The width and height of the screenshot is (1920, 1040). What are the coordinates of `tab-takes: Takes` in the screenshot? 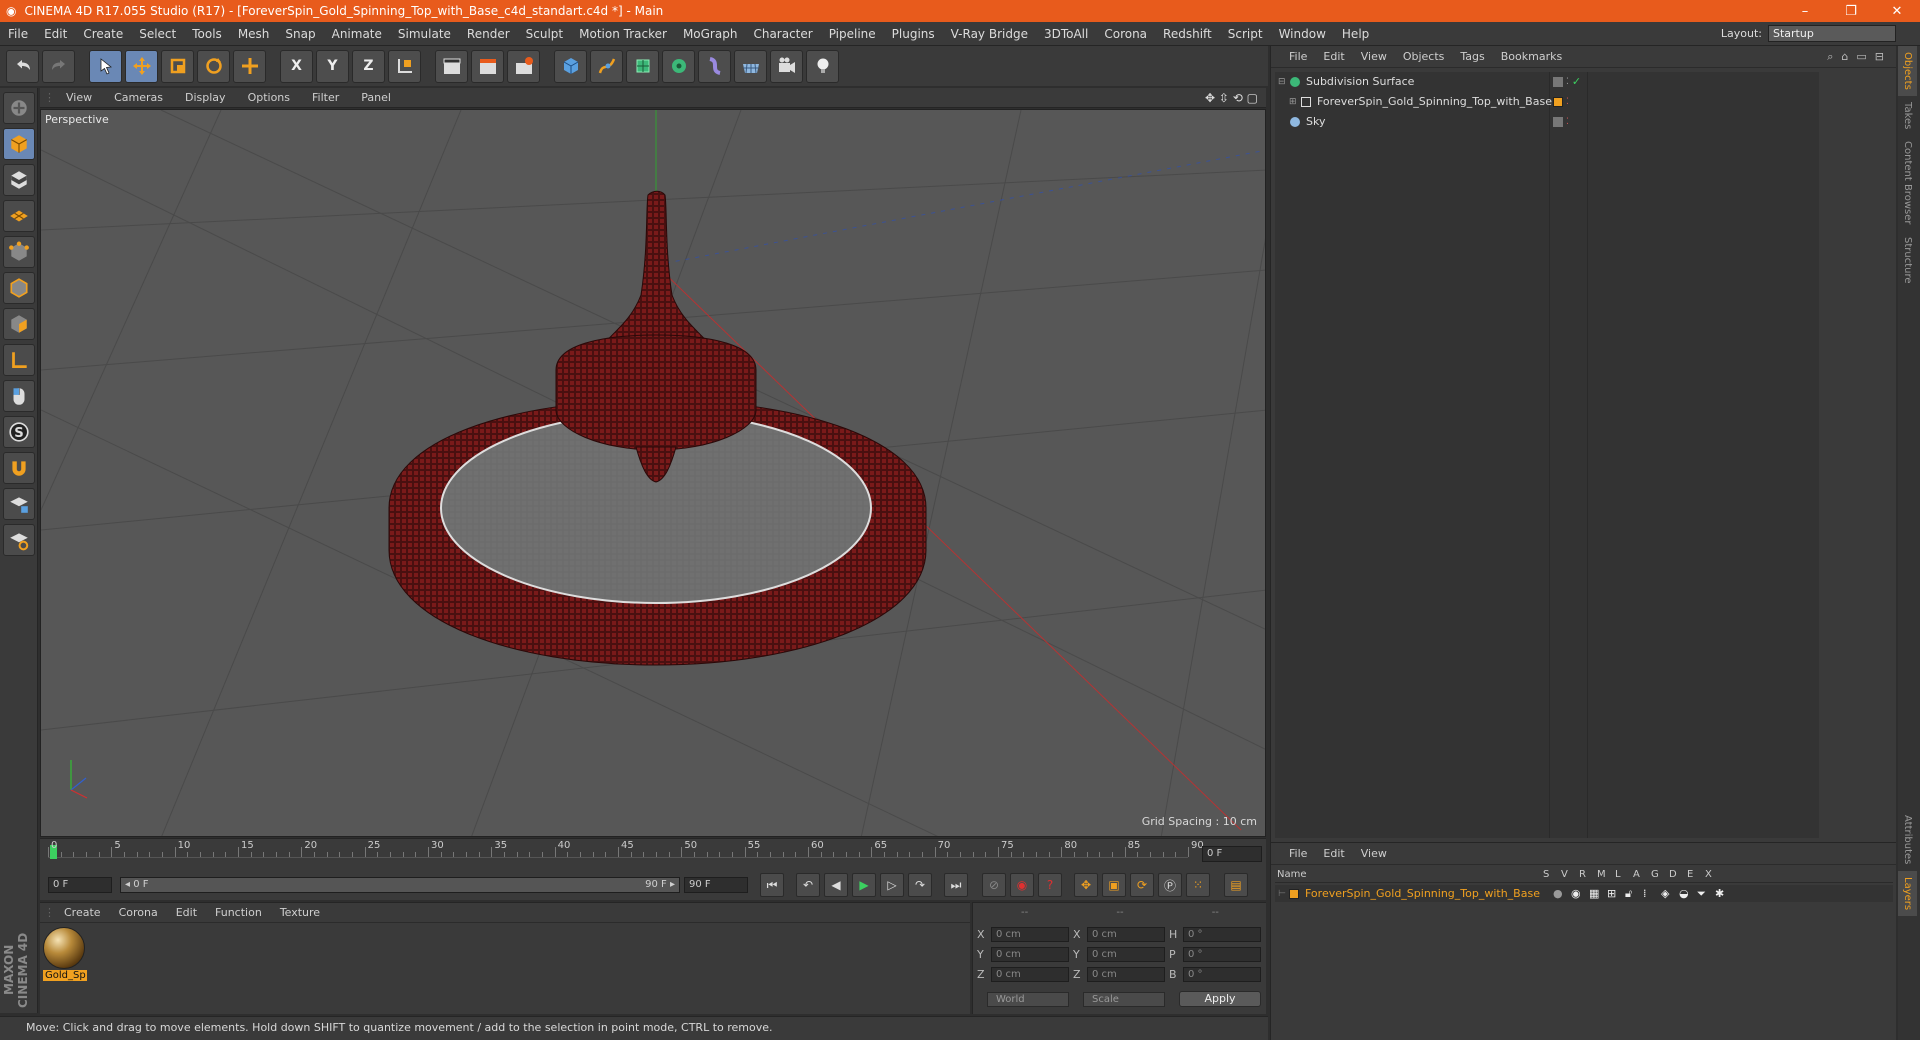 It's located at (1907, 115).